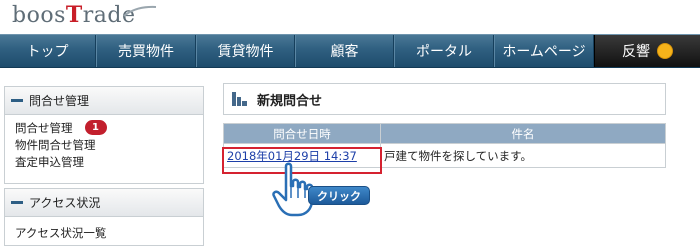 This screenshot has height=252, width=700. Describe the element at coordinates (59, 101) in the screenshot. I see `sidebar-inquiry-heading: 問合せ管理` at that location.